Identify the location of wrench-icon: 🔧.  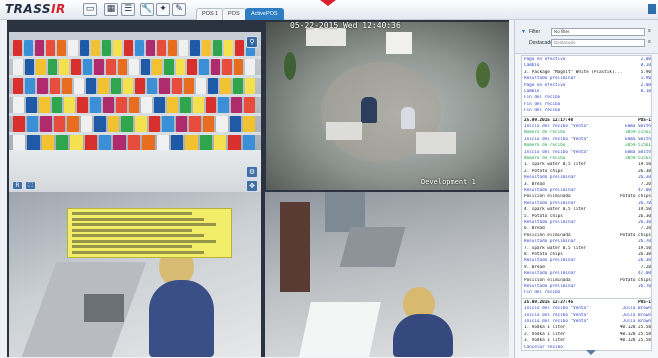
(147, 9).